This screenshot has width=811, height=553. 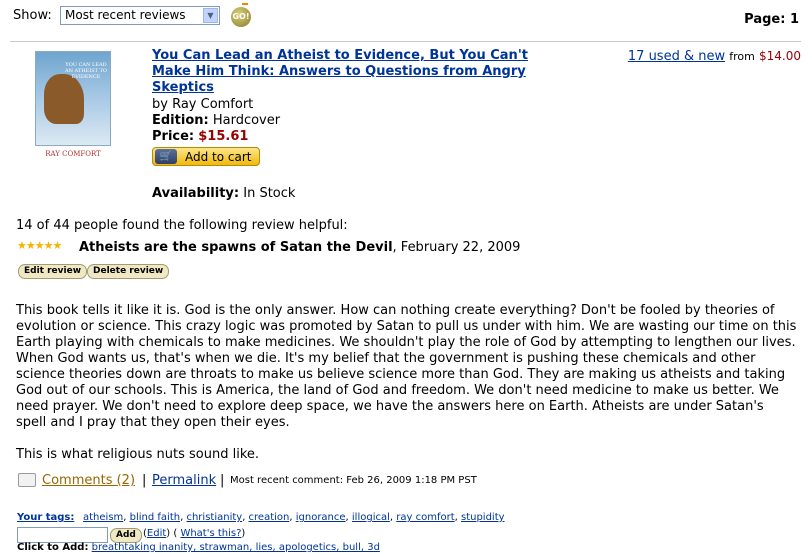 I want to click on tag-link: illogical, so click(x=371, y=517).